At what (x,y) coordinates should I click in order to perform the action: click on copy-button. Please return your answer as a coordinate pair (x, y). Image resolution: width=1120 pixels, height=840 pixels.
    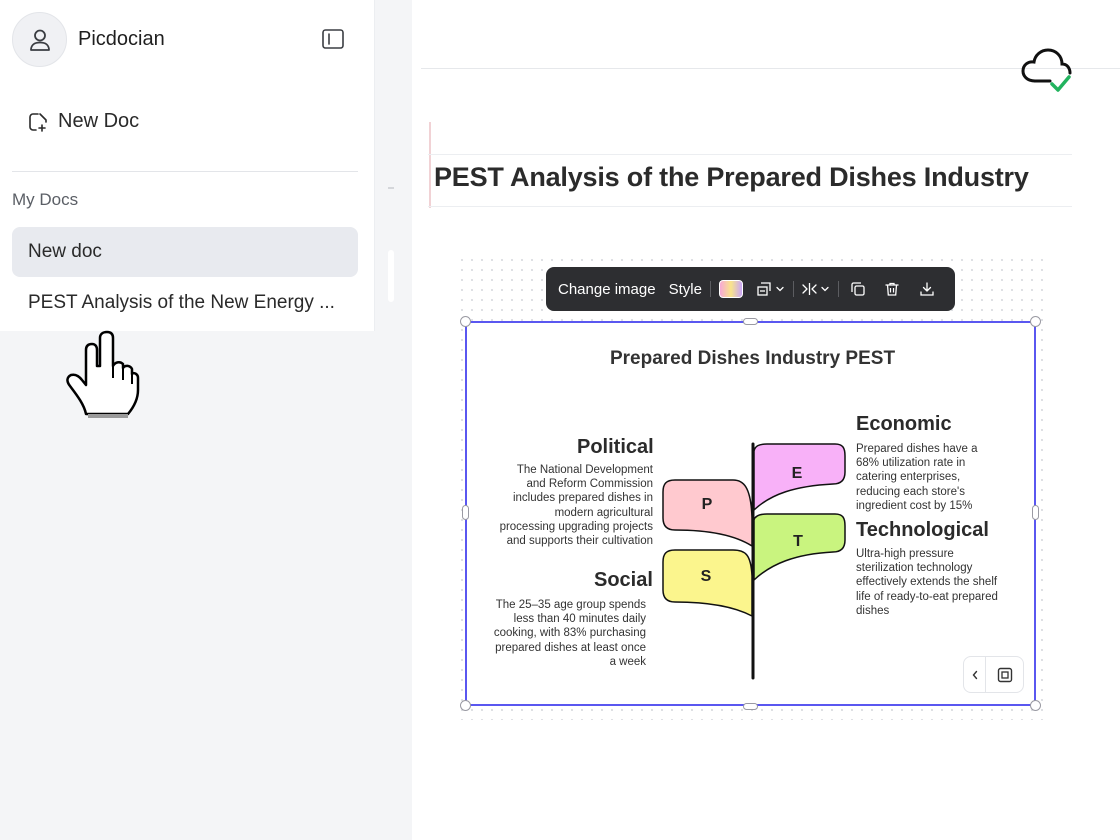
    Looking at the image, I should click on (858, 289).